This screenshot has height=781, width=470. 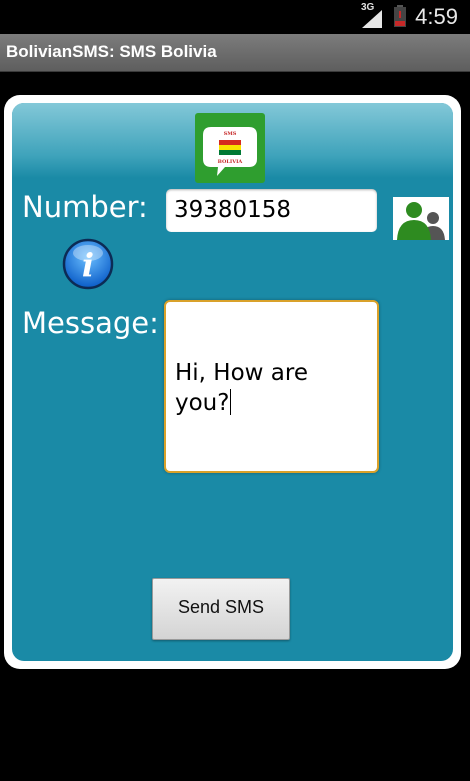 I want to click on title-bar: BolivianSMS: SMS Bolivia, so click(x=235, y=53).